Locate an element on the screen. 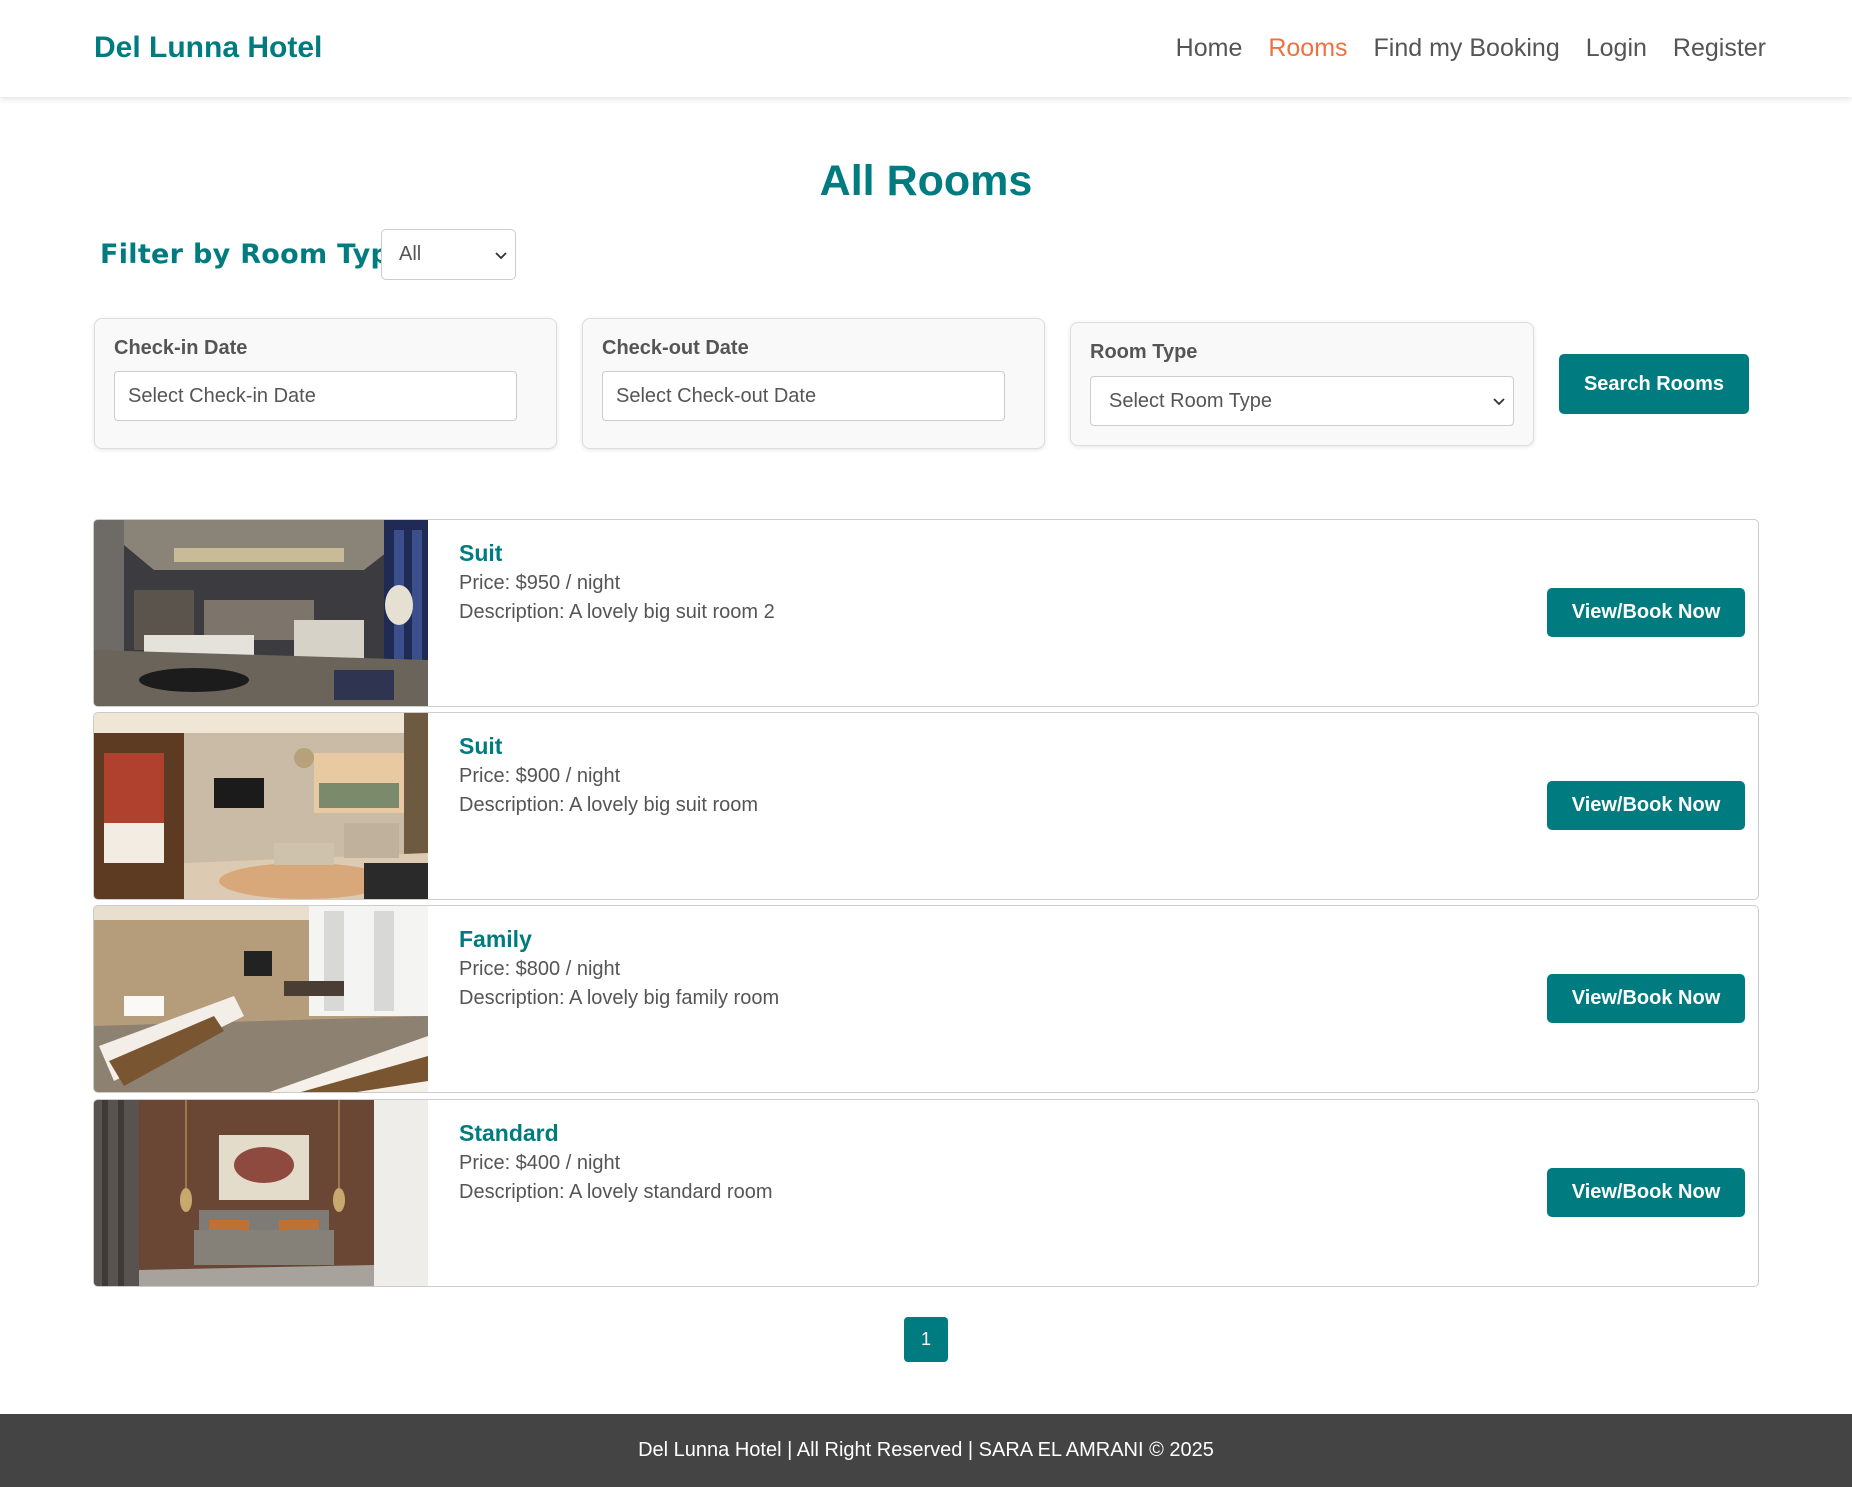 The height and width of the screenshot is (1487, 1852). checkin-date-input: Select Check-in Date is located at coordinates (315, 396).